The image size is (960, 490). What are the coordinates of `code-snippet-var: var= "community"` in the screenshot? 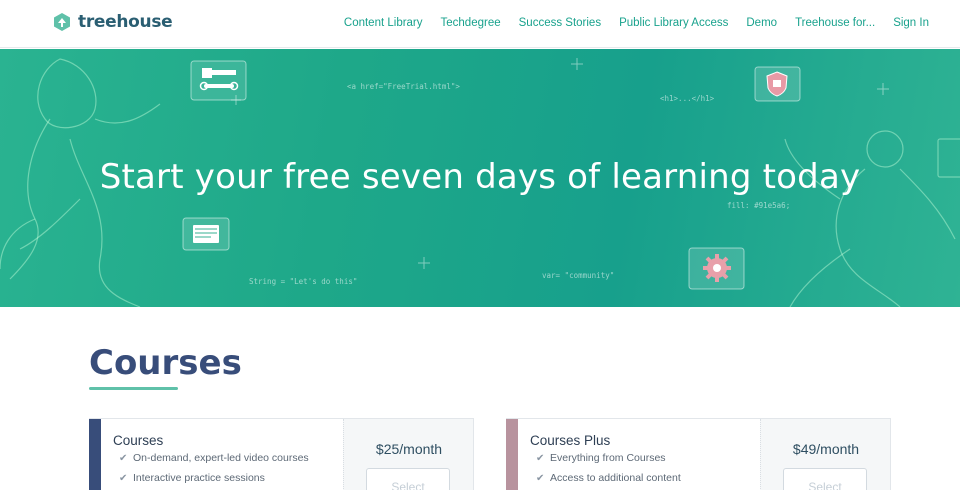 It's located at (578, 275).